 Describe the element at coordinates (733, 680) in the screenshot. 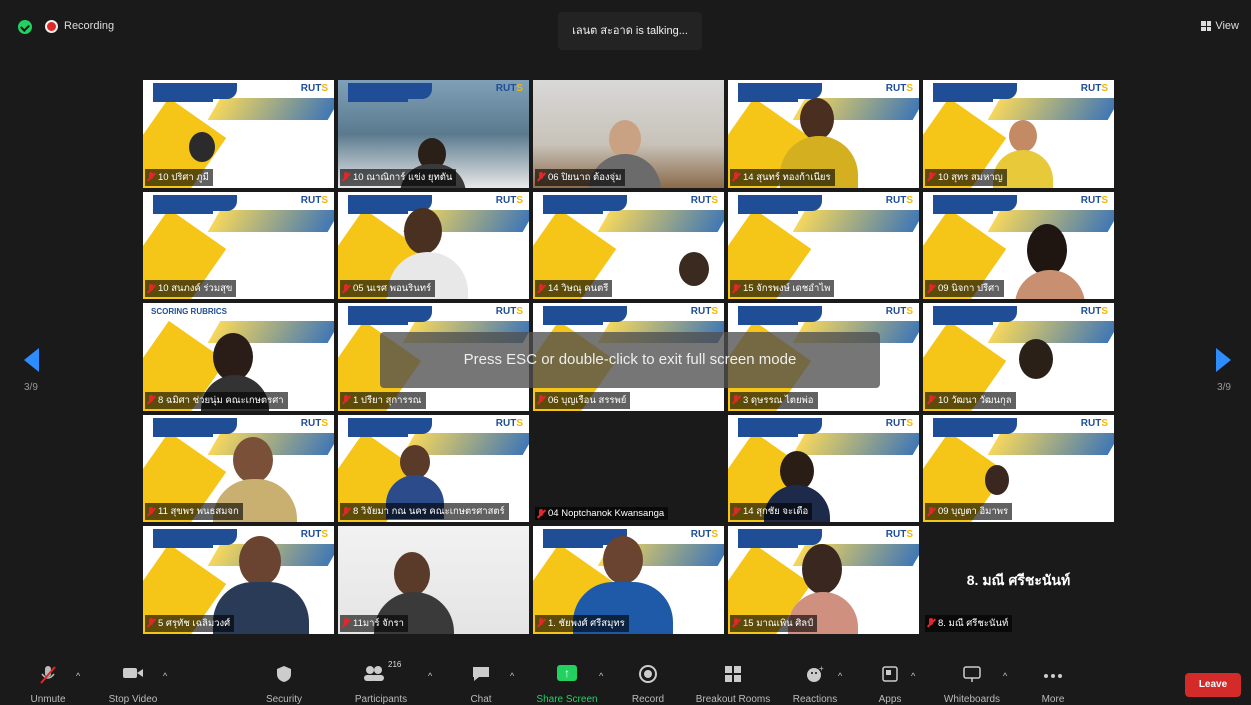

I see `breakout-rooms-button: Breakout Rooms` at that location.